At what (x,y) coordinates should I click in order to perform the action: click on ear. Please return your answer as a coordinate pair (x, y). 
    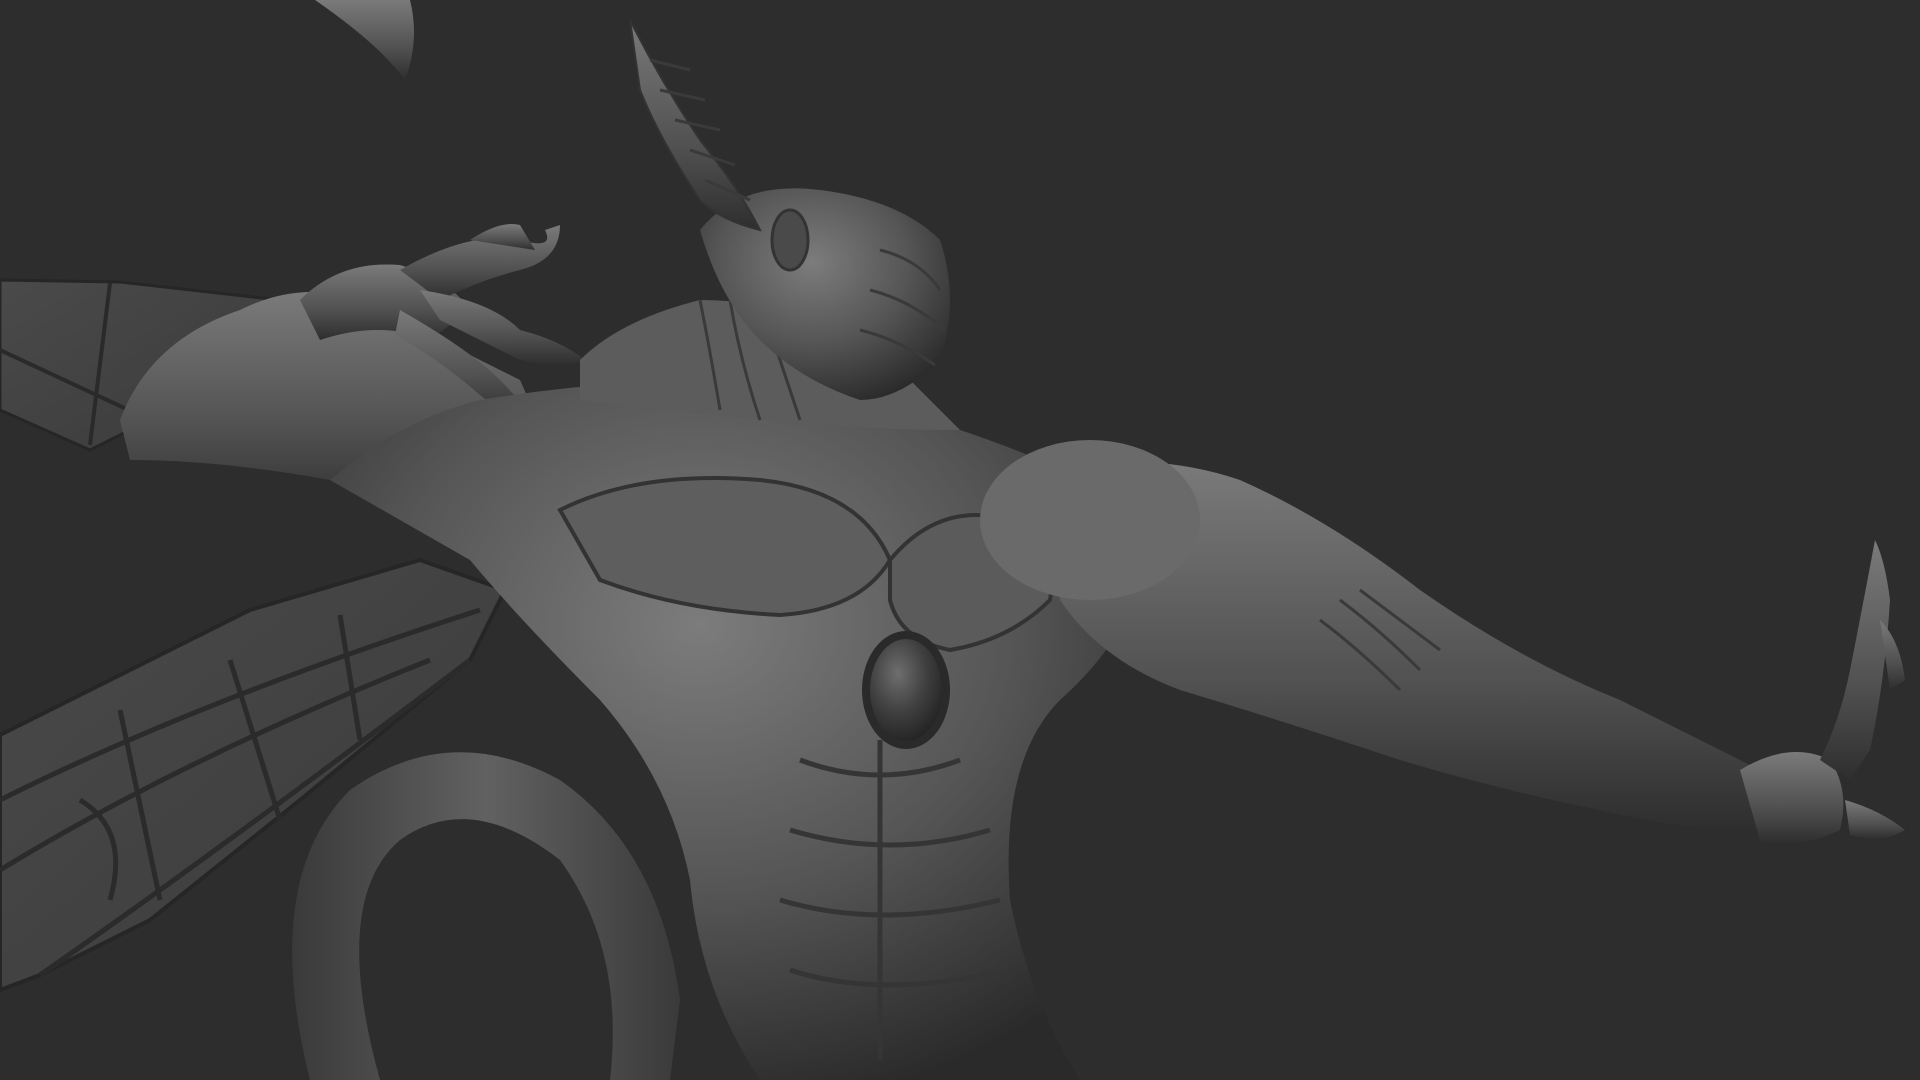
    Looking at the image, I should click on (790, 240).